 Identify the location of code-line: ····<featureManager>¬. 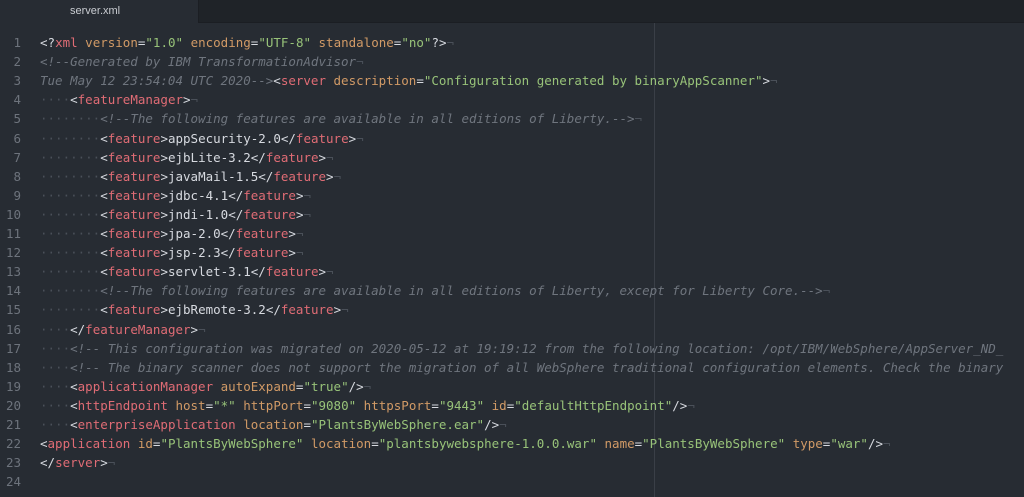
(119, 99).